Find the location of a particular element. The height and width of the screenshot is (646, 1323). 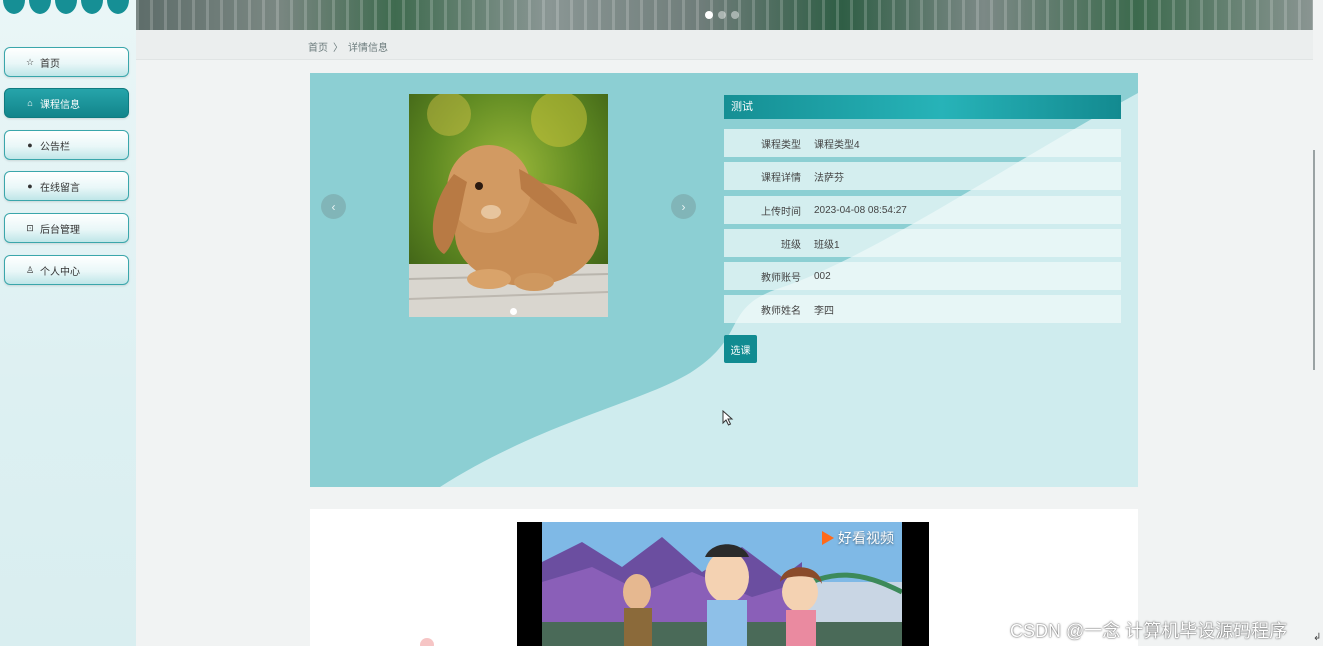

sidebar-item-home: ☆ 首页 is located at coordinates (66, 62).